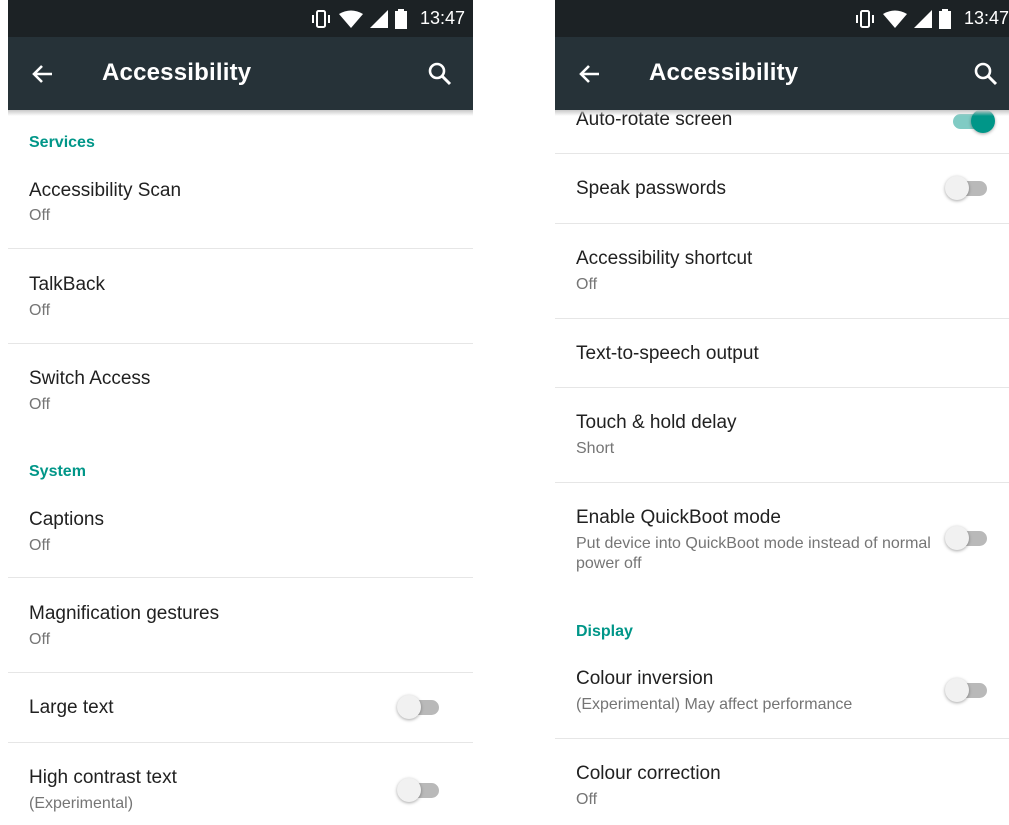  Describe the element at coordinates (782, 113) in the screenshot. I see `toolbar-shadow` at that location.